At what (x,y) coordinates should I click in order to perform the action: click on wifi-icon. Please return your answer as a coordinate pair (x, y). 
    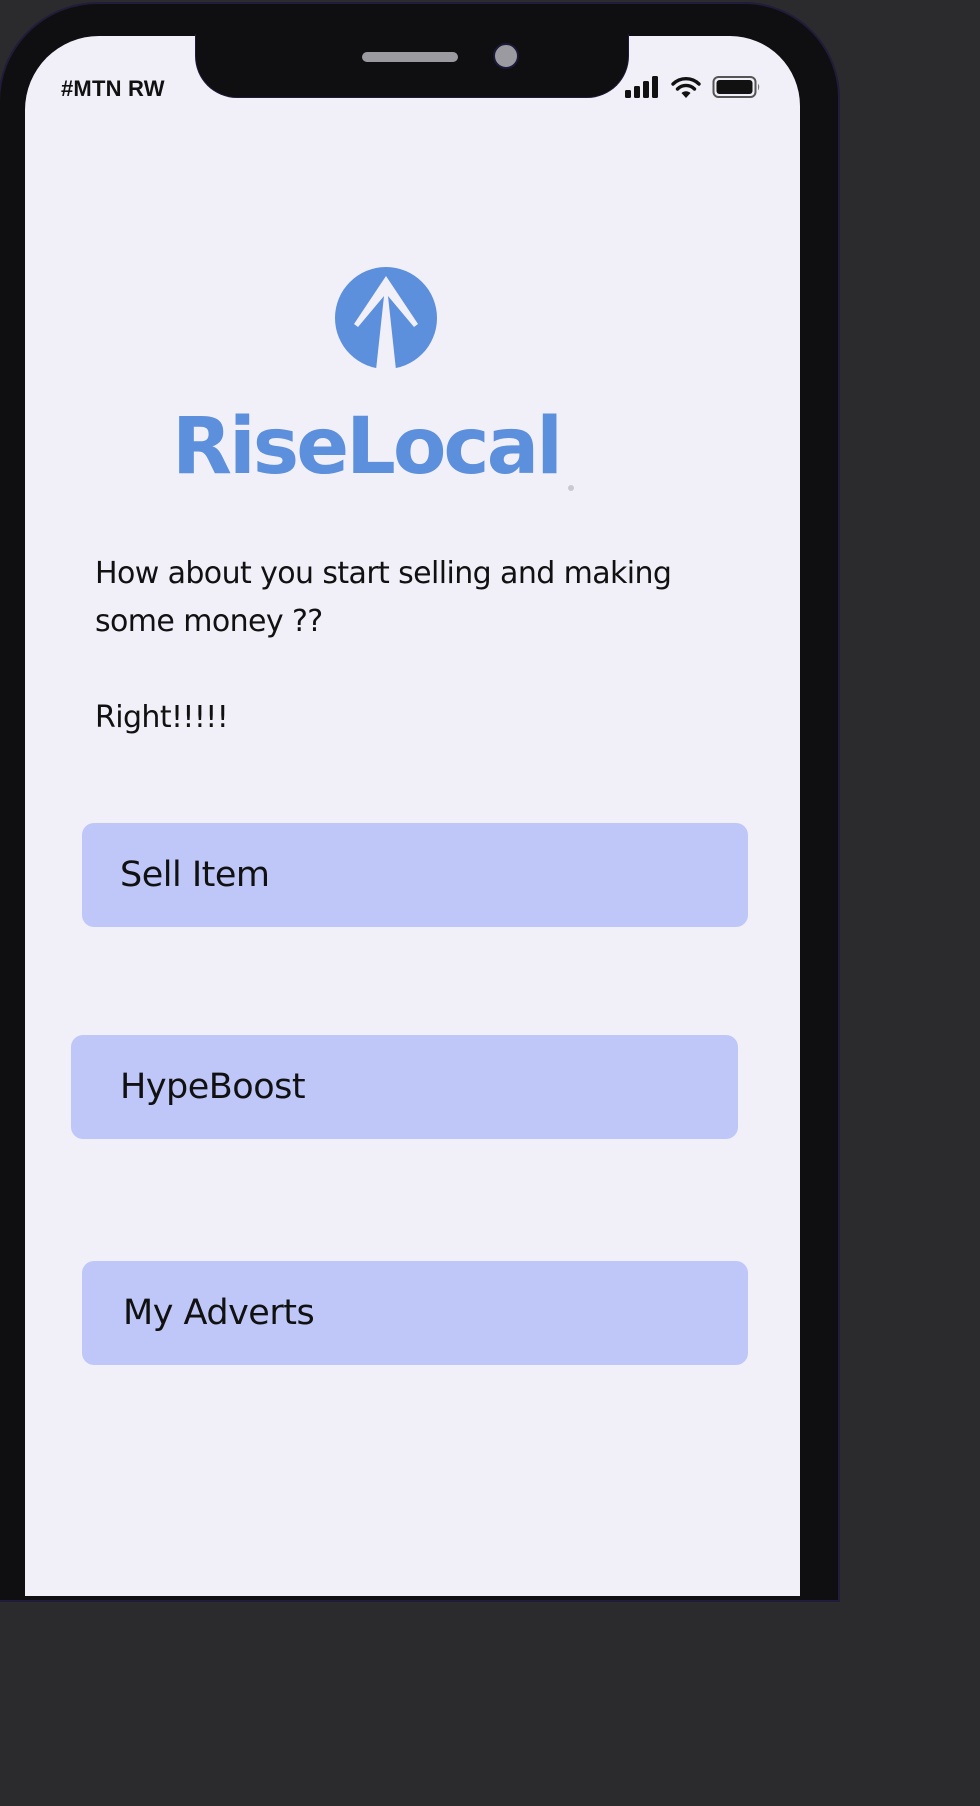
    Looking at the image, I should click on (686, 87).